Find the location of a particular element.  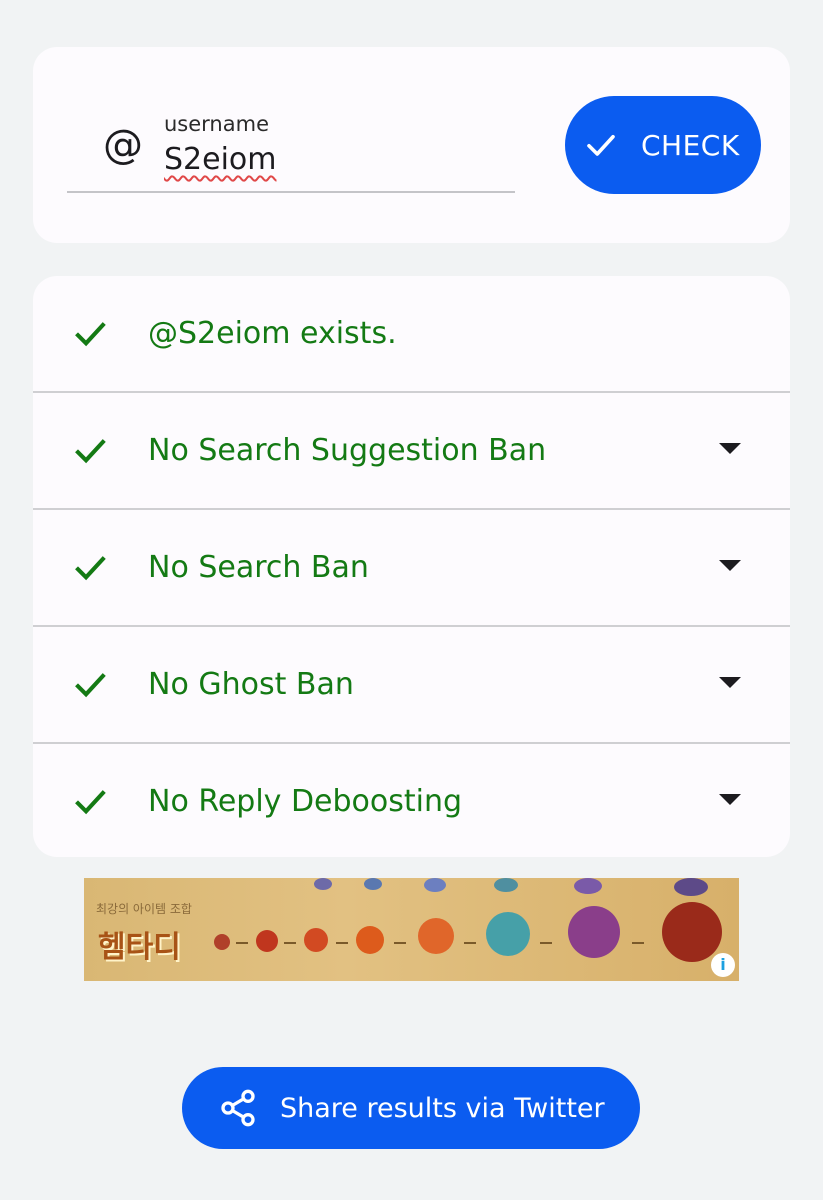

username-input: S2eiom is located at coordinates (220, 159).